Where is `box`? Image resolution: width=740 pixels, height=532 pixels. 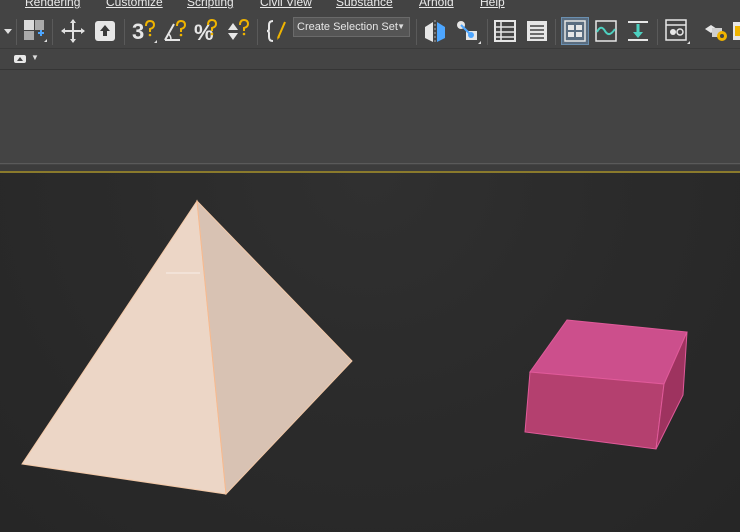 box is located at coordinates (606, 384).